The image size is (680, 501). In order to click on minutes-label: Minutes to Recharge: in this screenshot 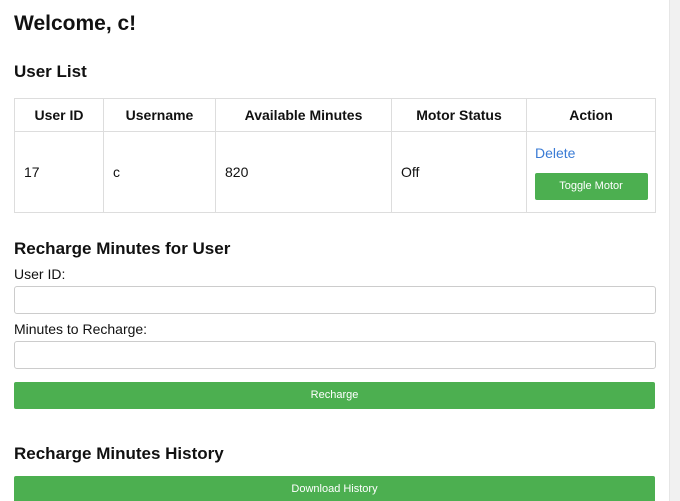, I will do `click(81, 329)`.